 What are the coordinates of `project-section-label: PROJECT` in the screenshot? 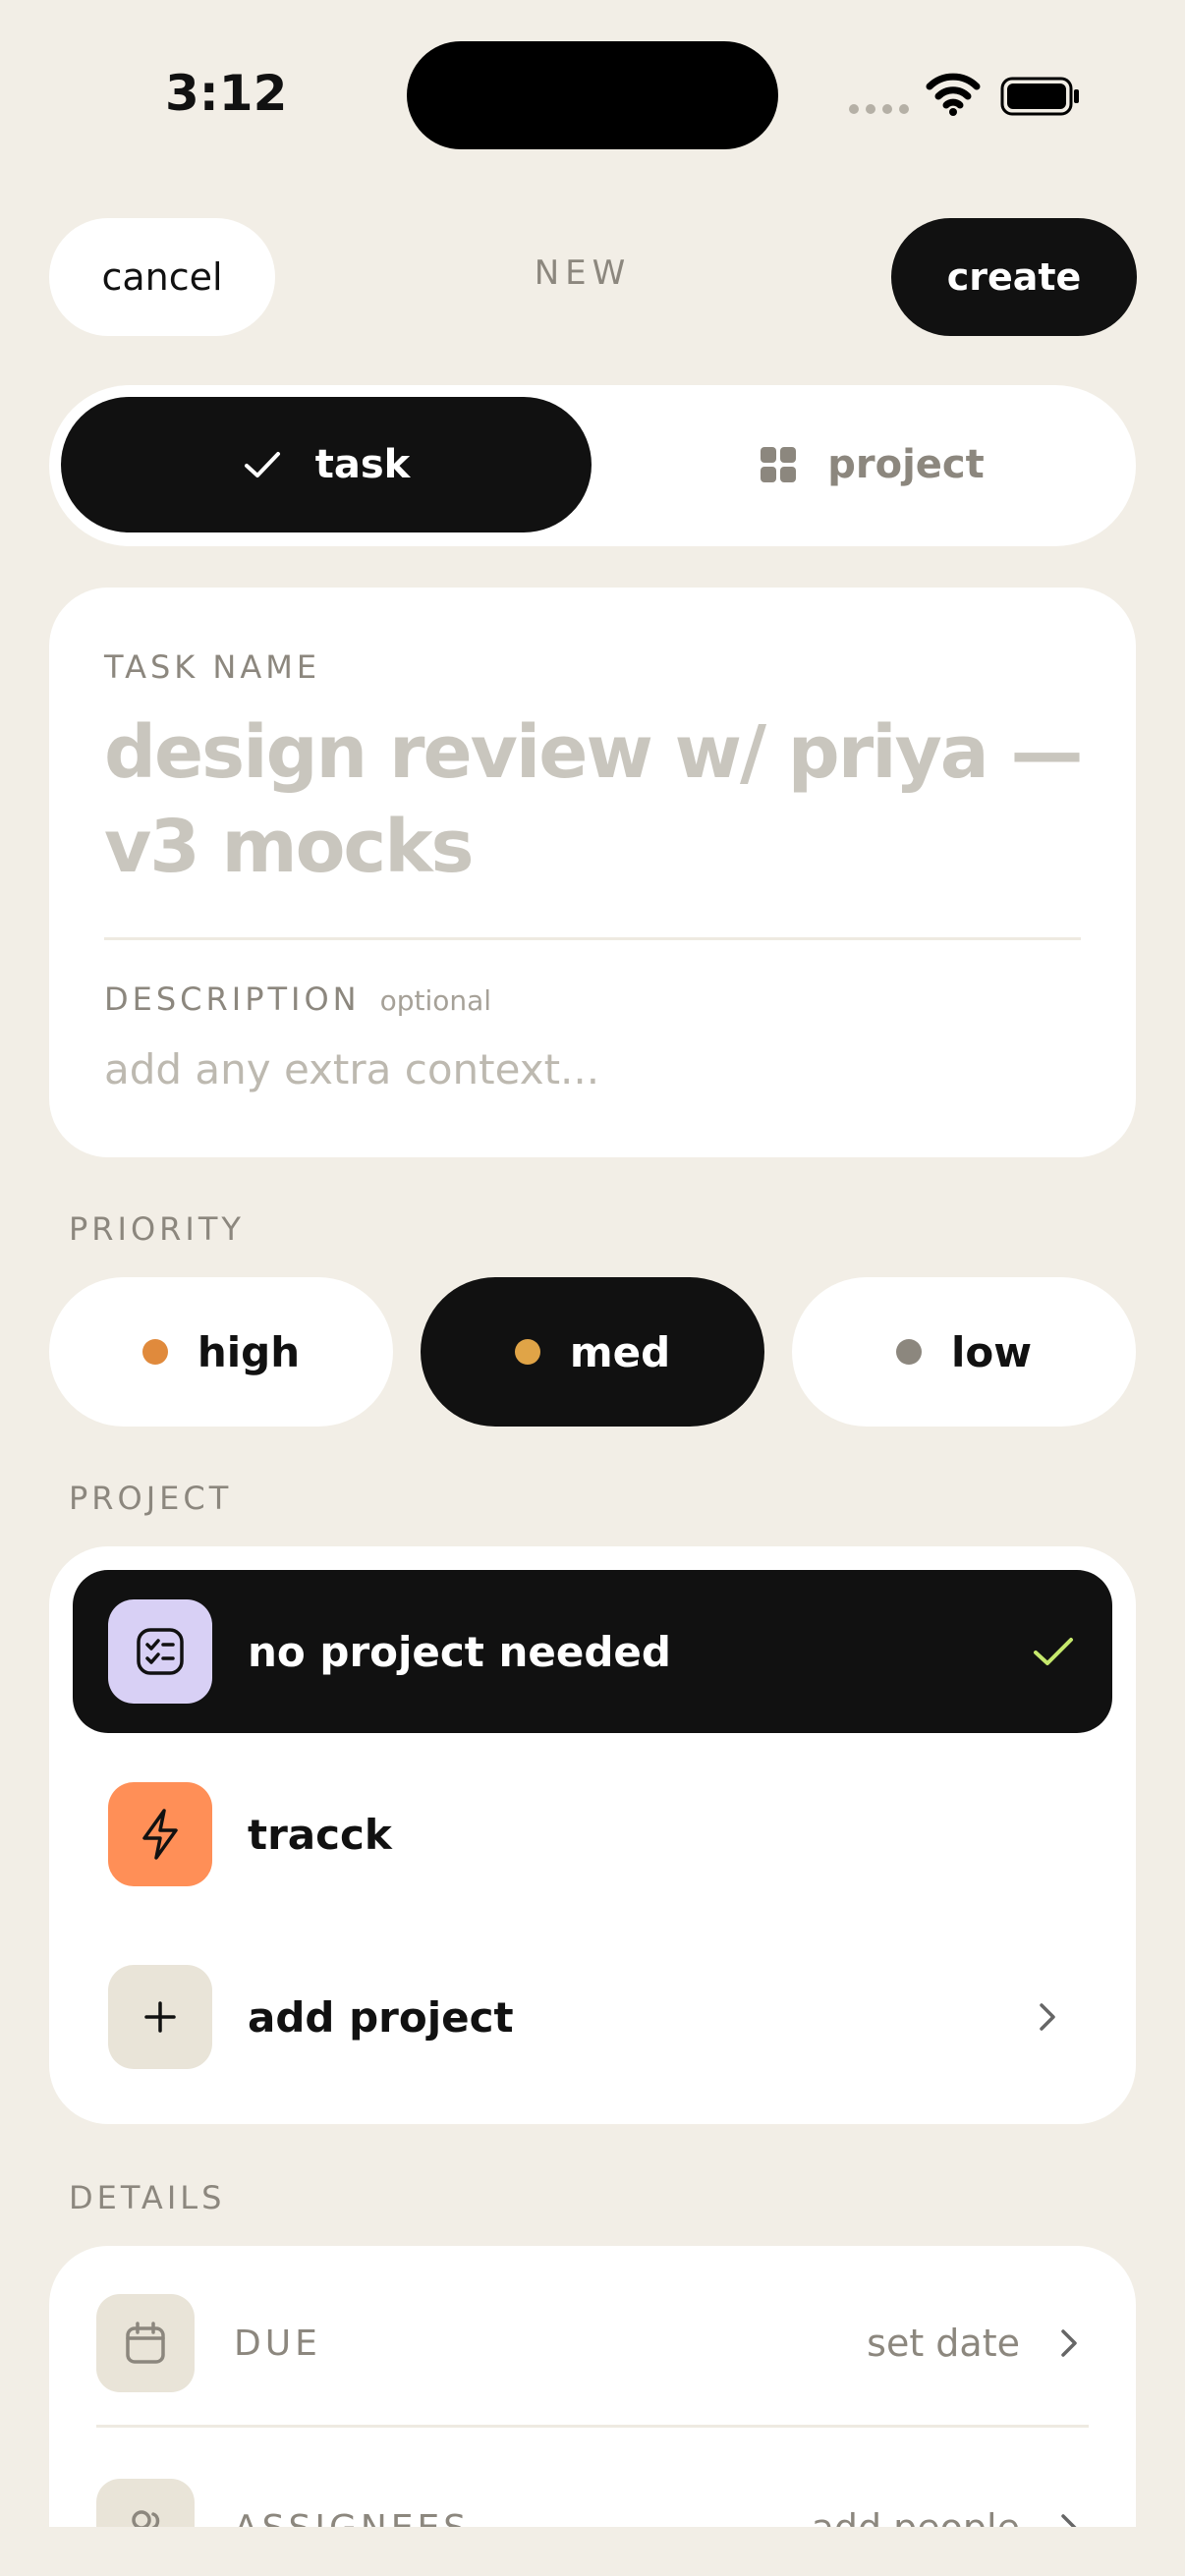 It's located at (151, 1498).